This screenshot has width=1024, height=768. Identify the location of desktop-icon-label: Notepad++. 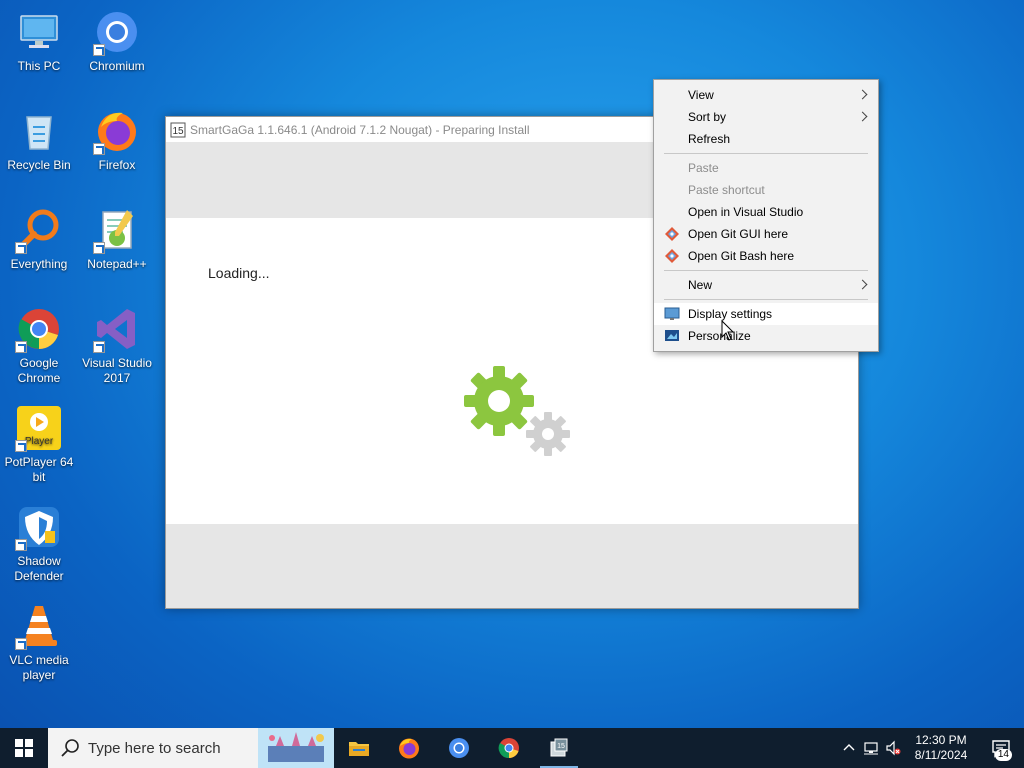
(117, 264).